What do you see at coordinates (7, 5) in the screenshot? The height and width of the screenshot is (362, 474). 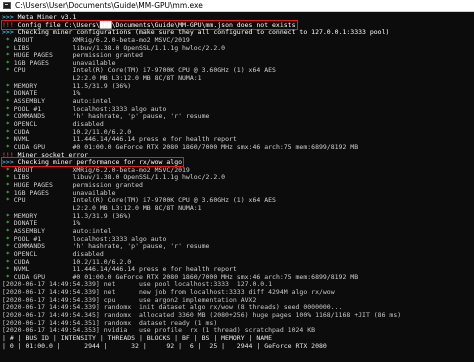 I see `console-app-icon` at bounding box center [7, 5].